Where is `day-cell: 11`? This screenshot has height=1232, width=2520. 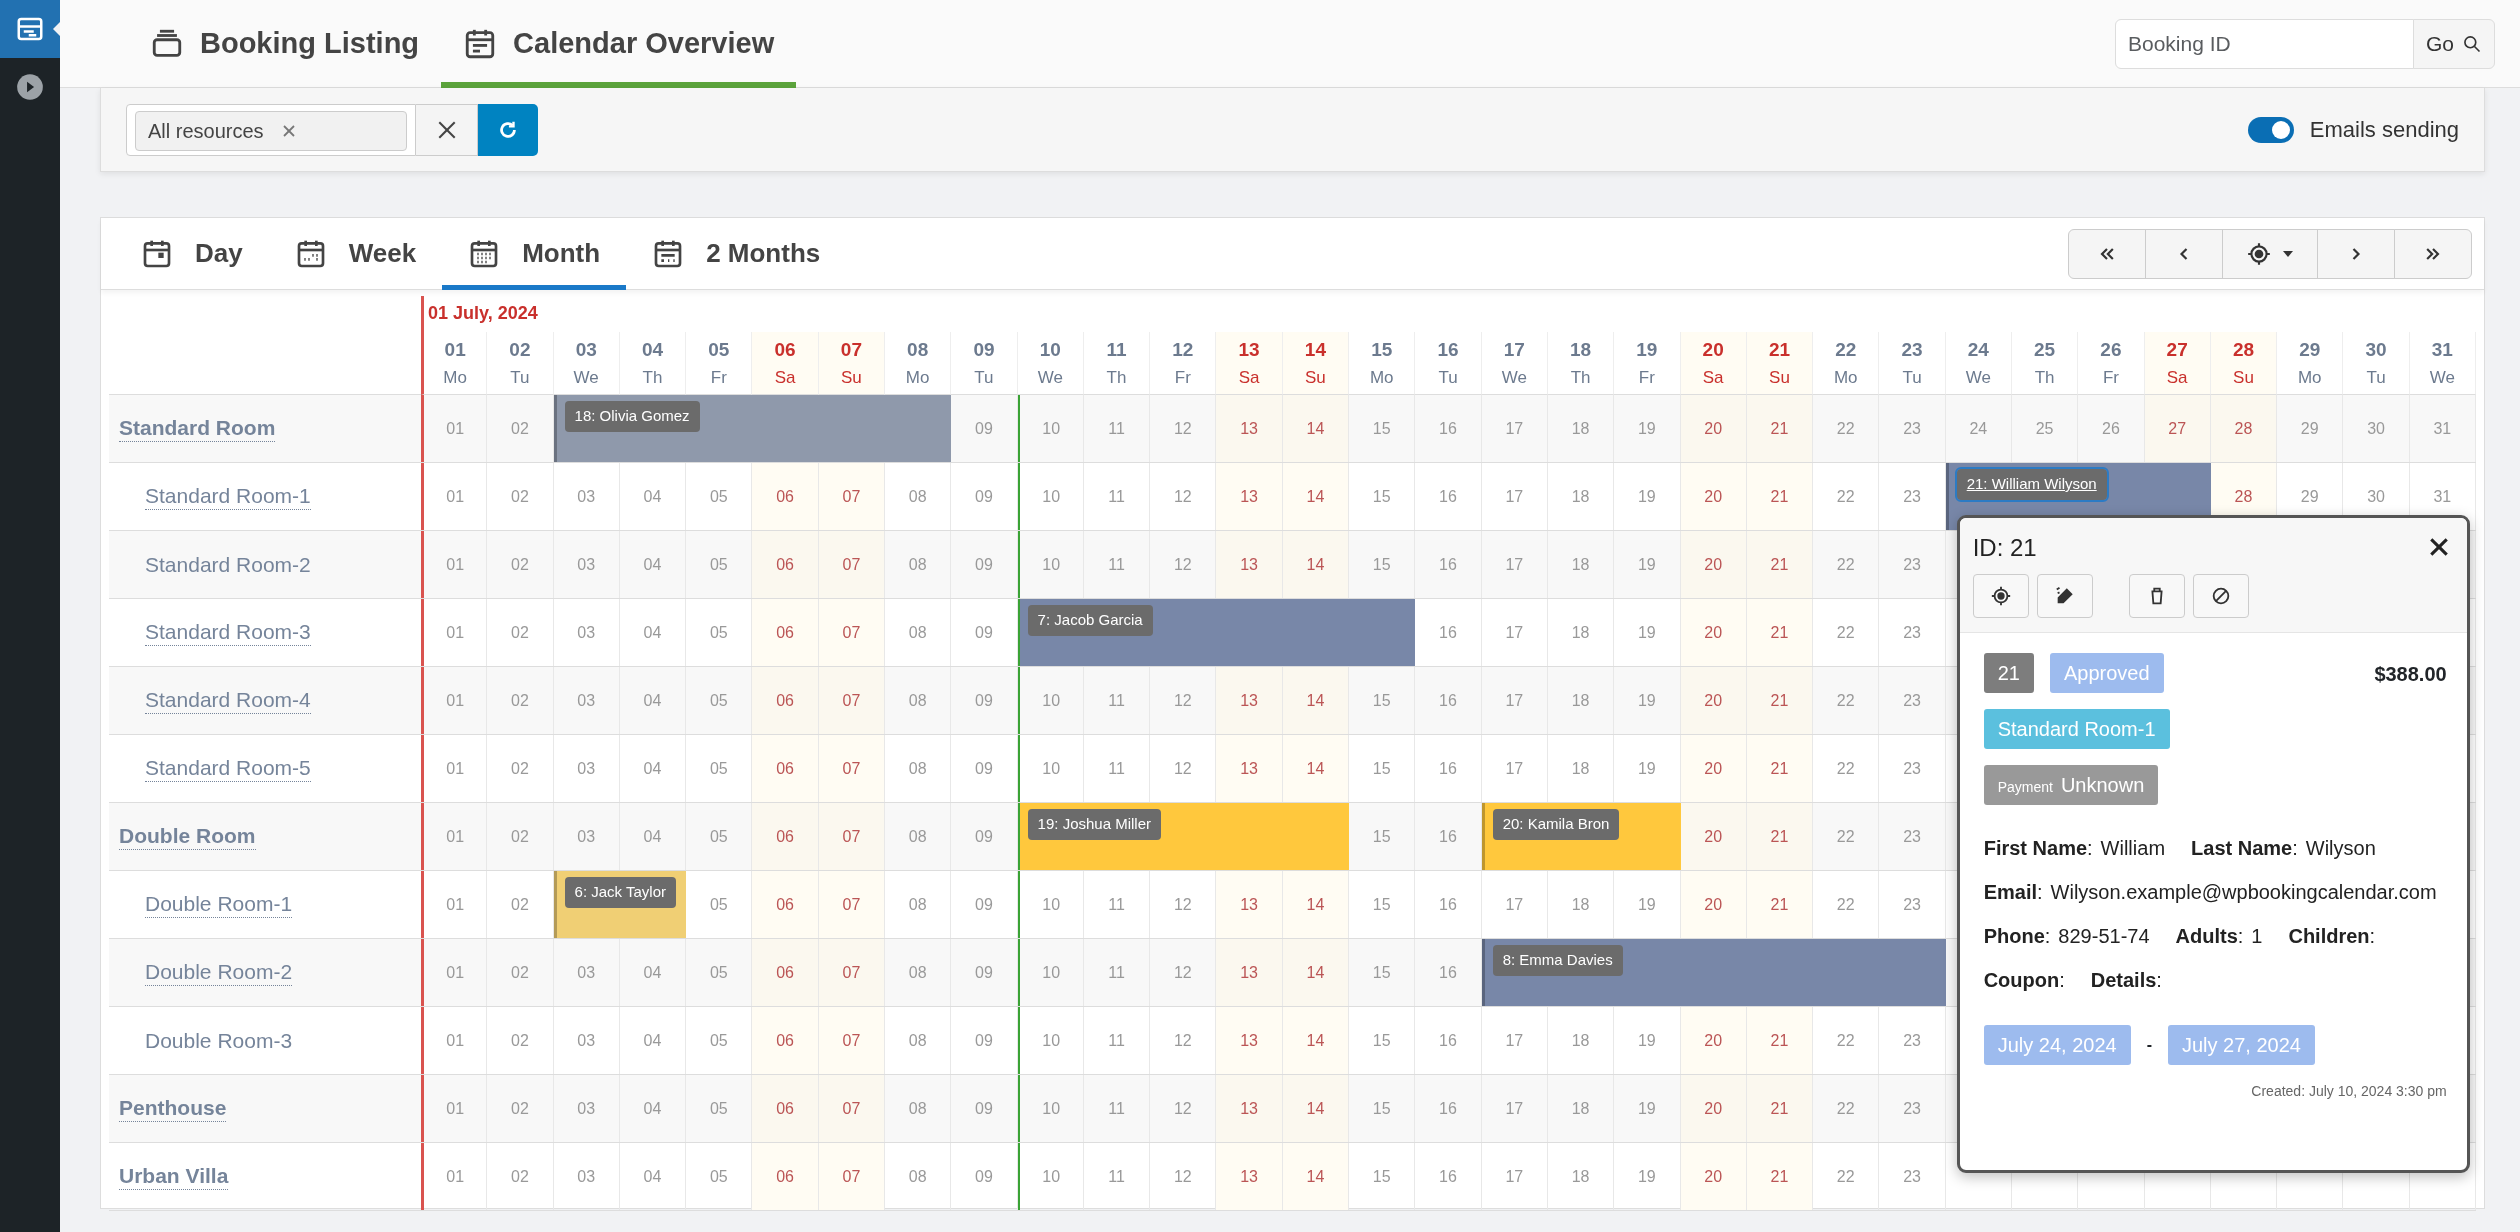 day-cell: 11 is located at coordinates (1117, 1040).